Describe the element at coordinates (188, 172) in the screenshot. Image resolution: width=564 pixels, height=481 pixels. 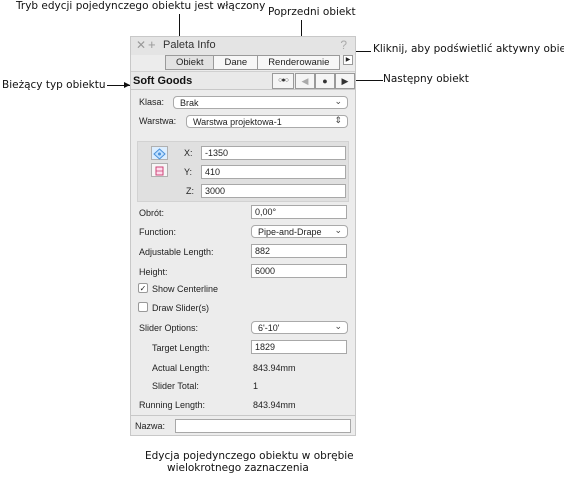
I see `y-label: Y:` at that location.